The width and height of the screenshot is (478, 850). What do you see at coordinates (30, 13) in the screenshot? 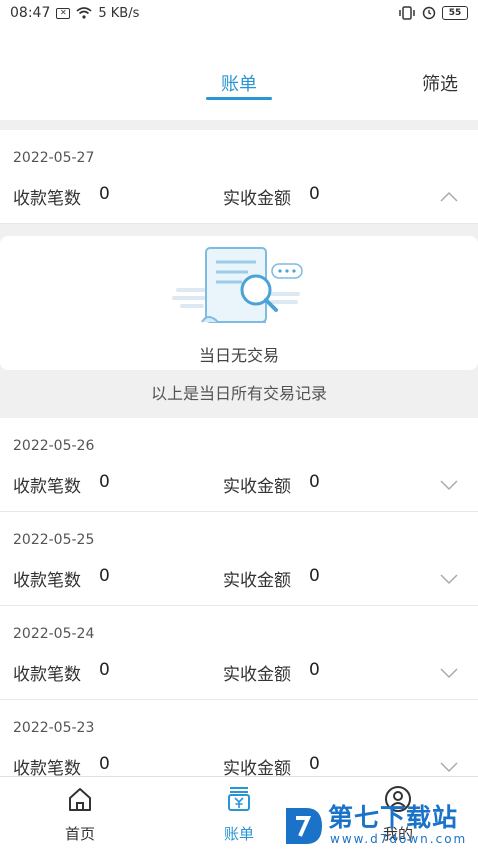
I see `status-time: 08:47` at bounding box center [30, 13].